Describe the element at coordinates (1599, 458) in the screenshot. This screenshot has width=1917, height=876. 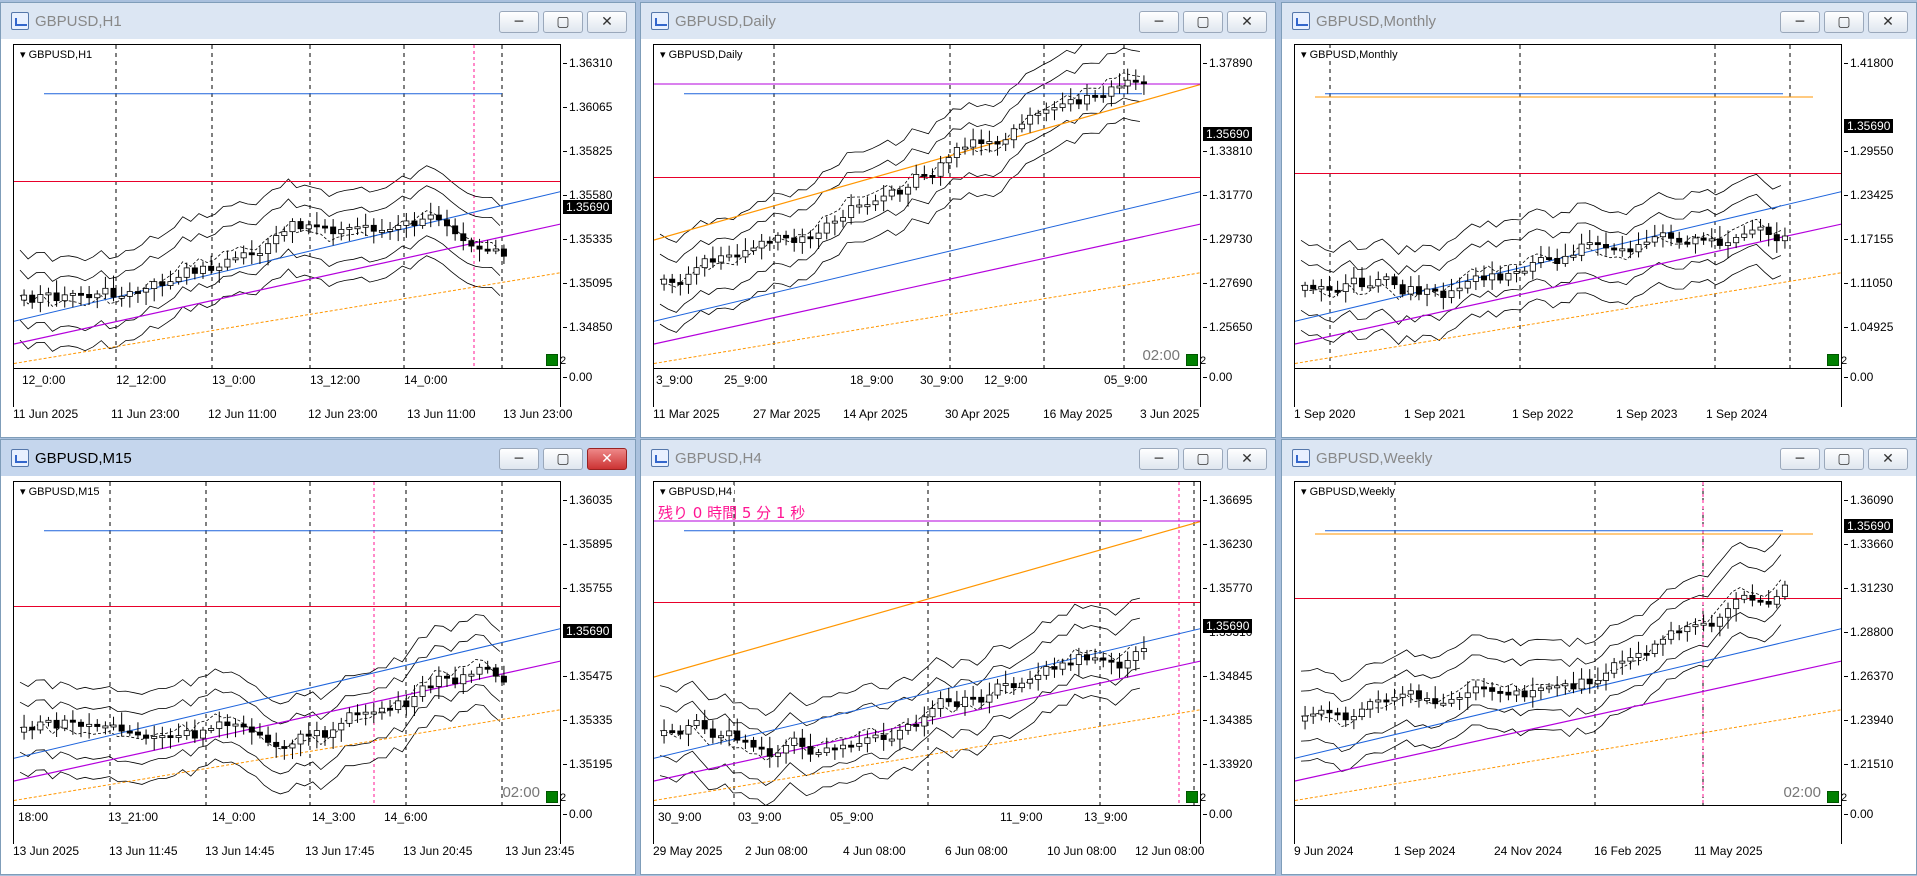
I see `title-bar: GBPUSD,Weekly ─ ▢ ✕` at that location.